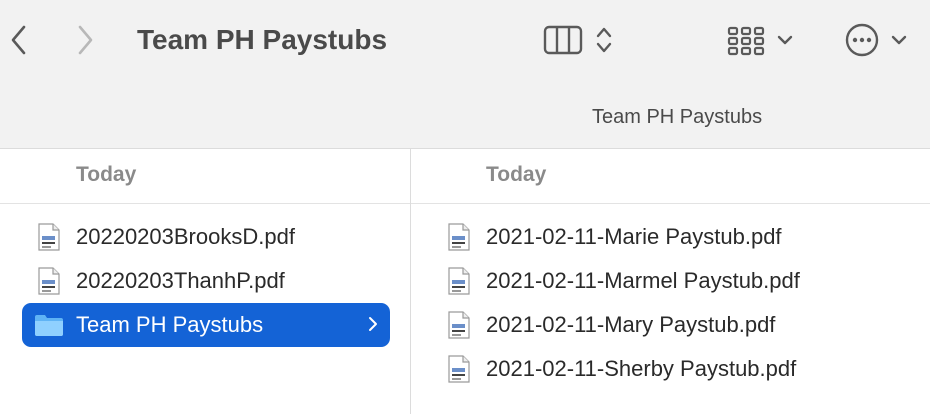  I want to click on view-mode-button, so click(578, 40).